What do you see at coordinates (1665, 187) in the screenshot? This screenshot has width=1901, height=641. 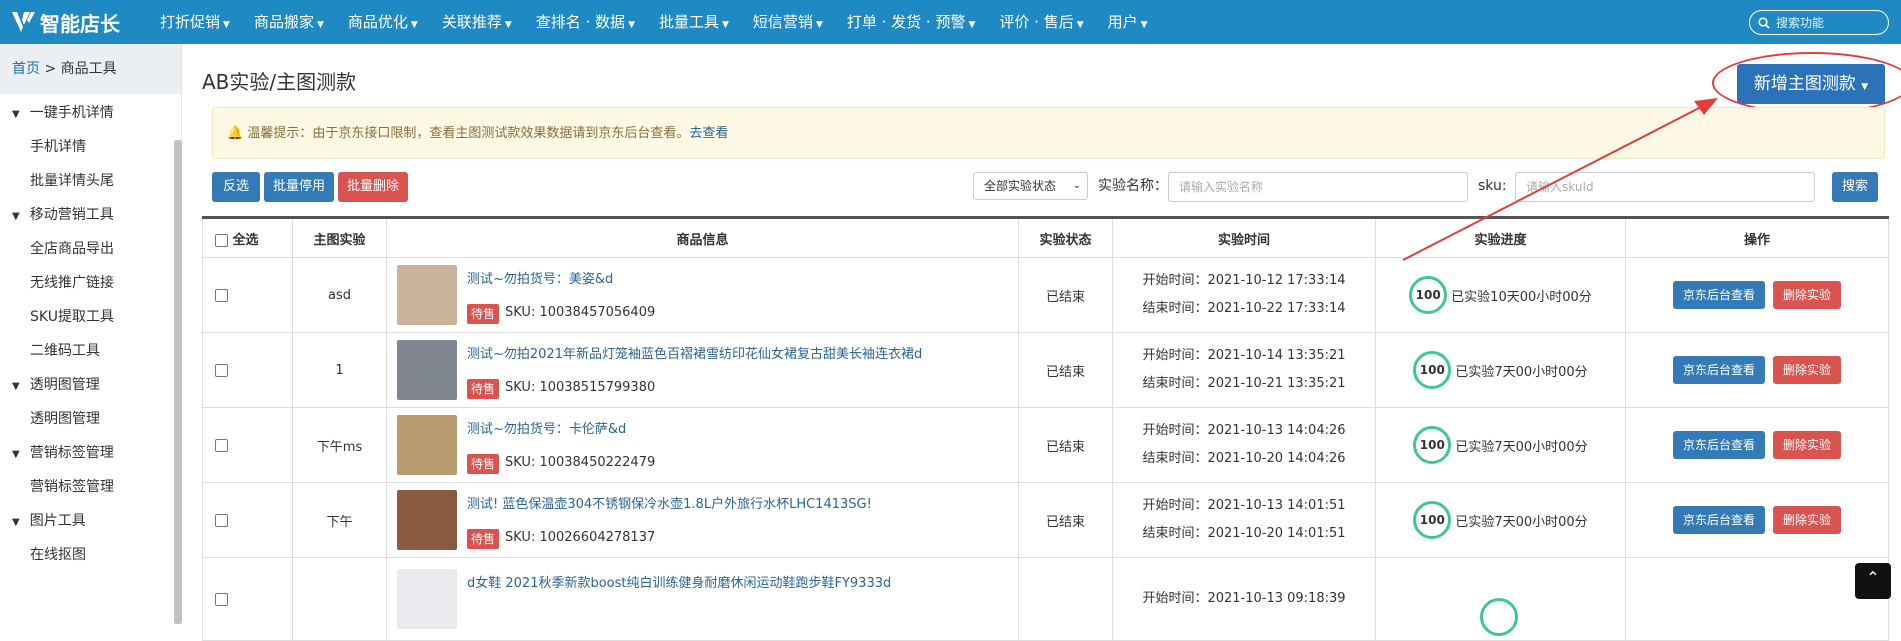 I see `sku-input: 请输入skuId` at bounding box center [1665, 187].